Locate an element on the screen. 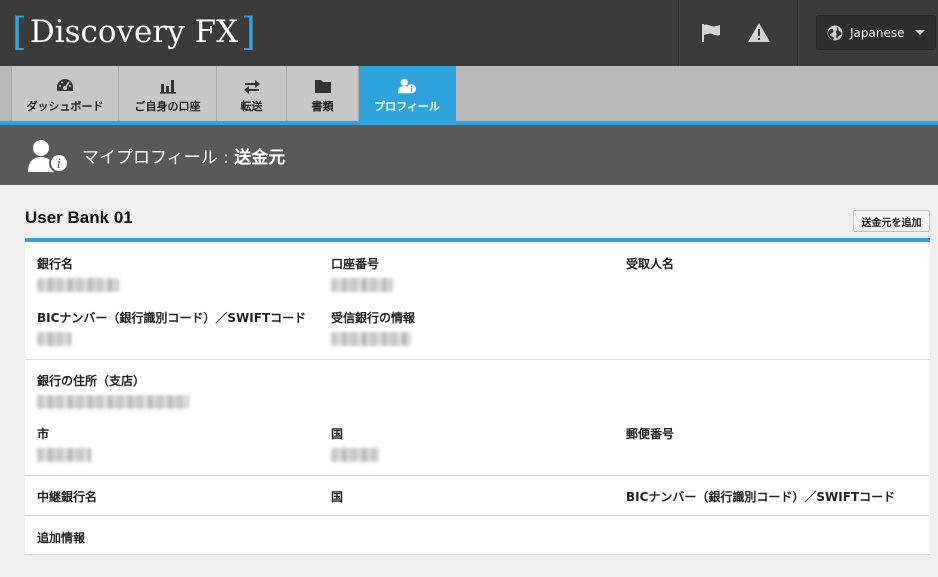 This screenshot has width=938, height=577. bar-chart-icon is located at coordinates (167, 87).